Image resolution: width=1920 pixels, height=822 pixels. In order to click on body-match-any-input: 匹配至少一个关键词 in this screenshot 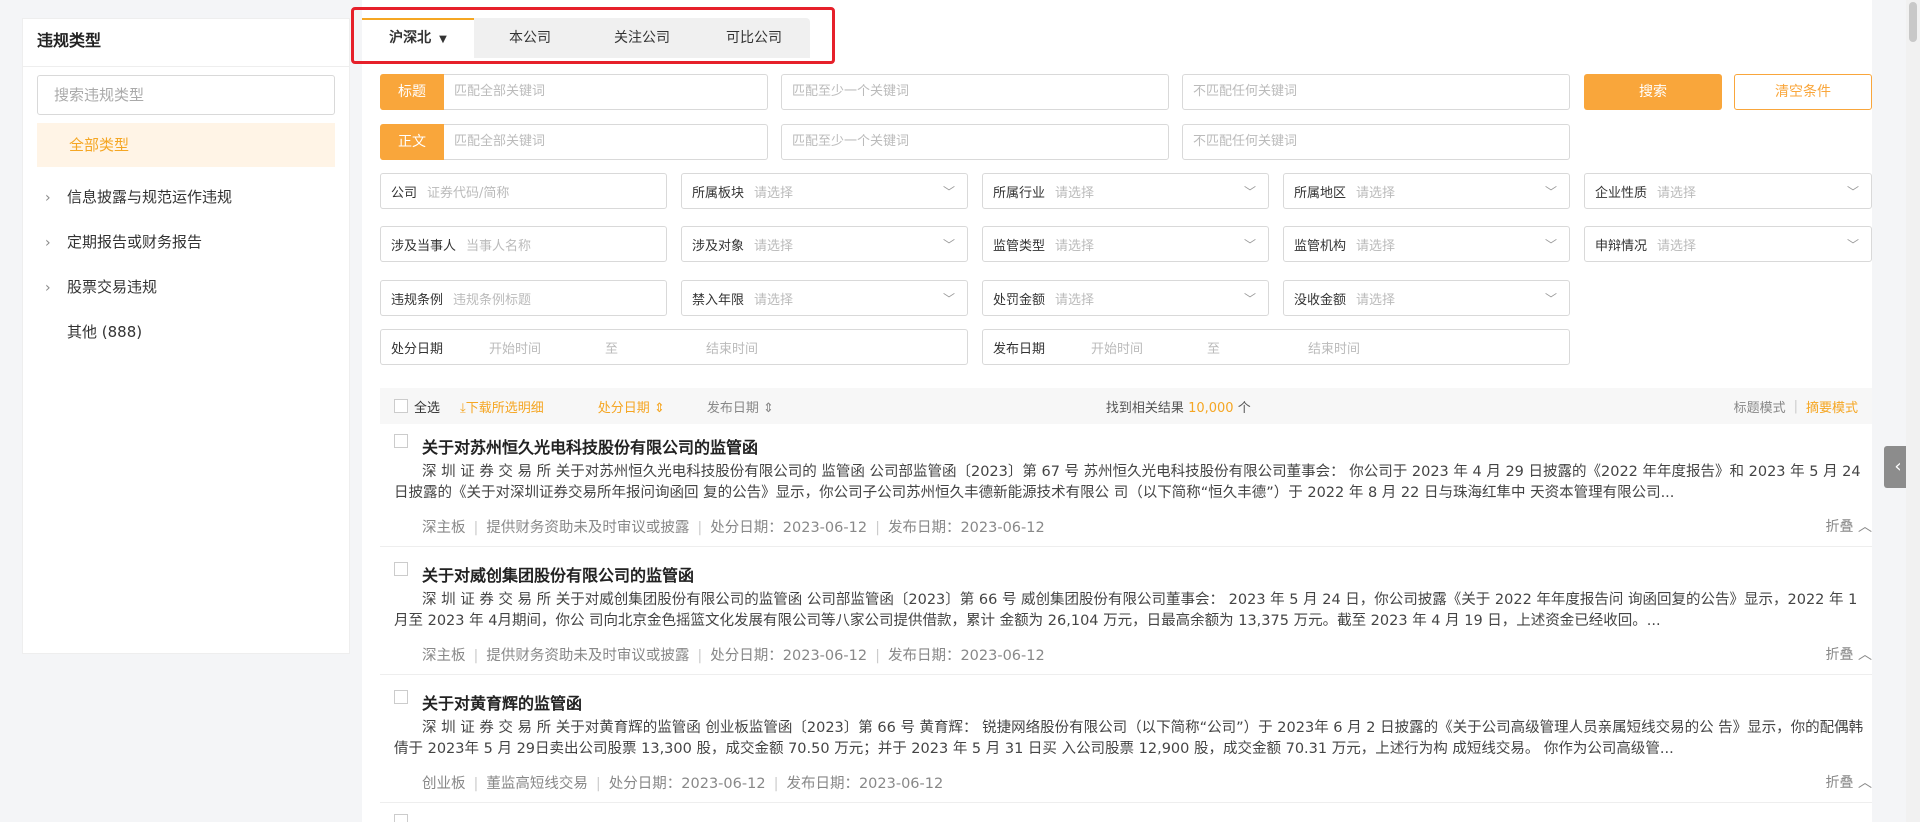, I will do `click(975, 142)`.